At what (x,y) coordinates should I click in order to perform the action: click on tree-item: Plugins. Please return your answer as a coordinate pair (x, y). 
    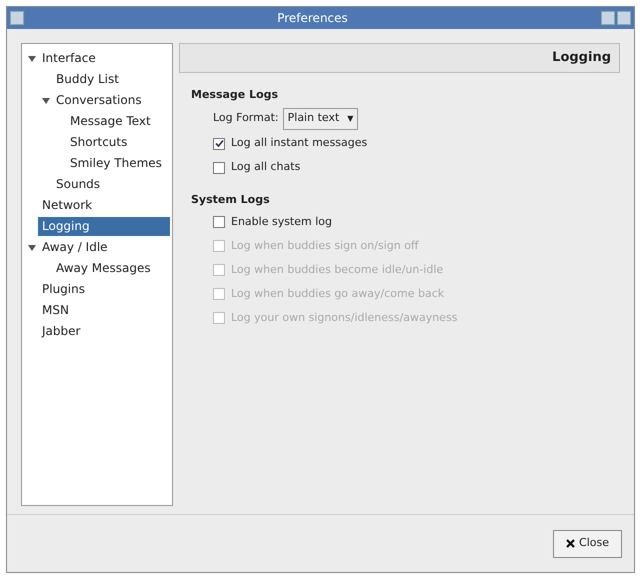
    Looking at the image, I should click on (104, 289).